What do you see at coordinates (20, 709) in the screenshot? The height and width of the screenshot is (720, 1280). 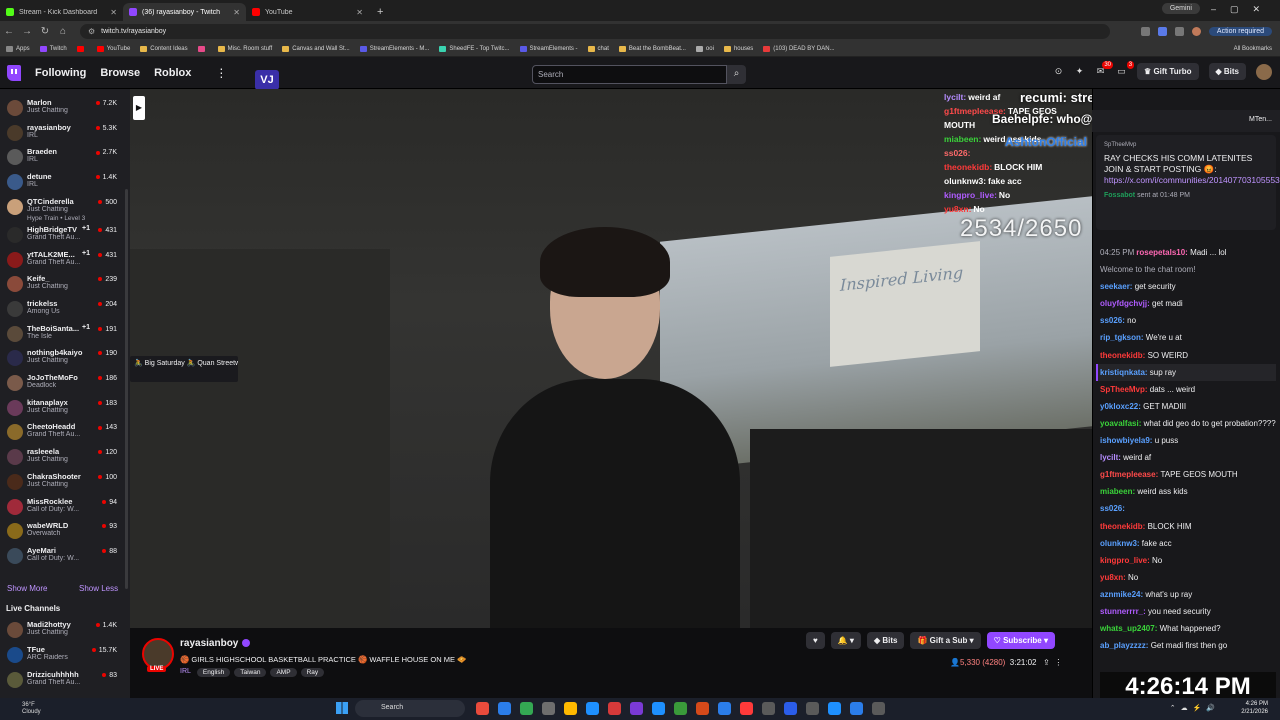 I see `weather-widget: 36°F Cloudy` at bounding box center [20, 709].